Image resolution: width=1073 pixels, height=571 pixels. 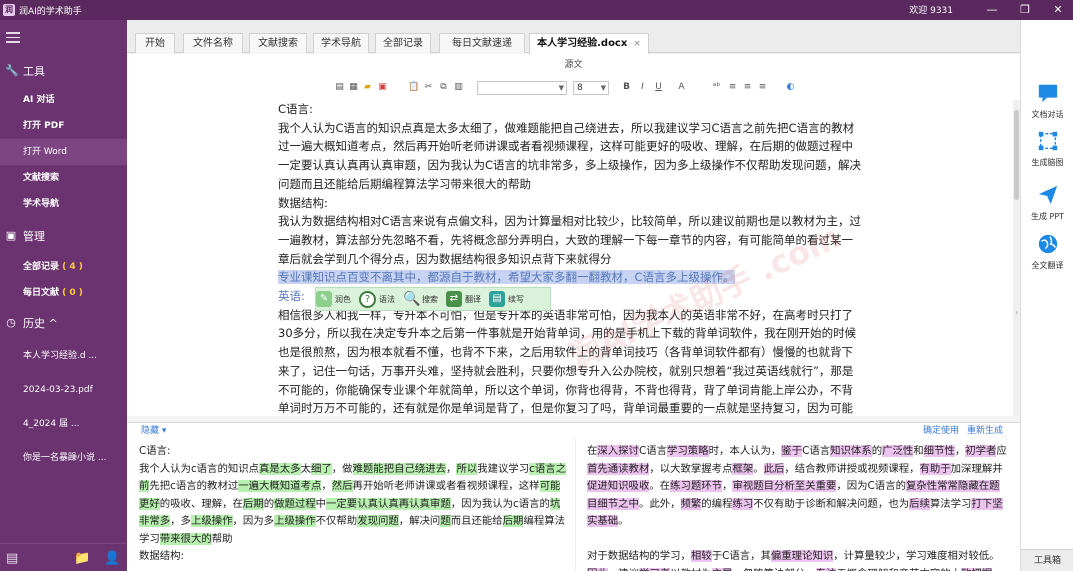 I want to click on tab-all-records: 全部记录, so click(x=403, y=43).